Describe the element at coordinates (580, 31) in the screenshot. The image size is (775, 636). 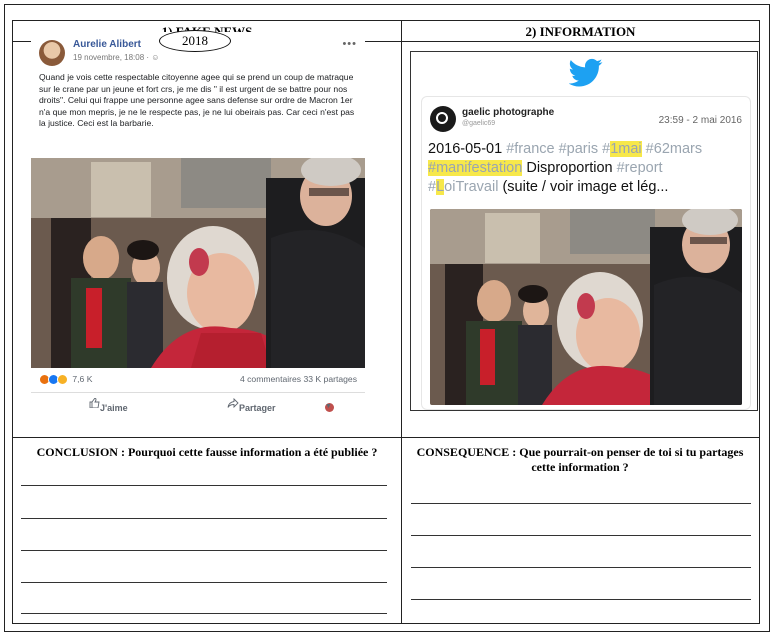
I see `header-information: 2) INFORMATION` at that location.